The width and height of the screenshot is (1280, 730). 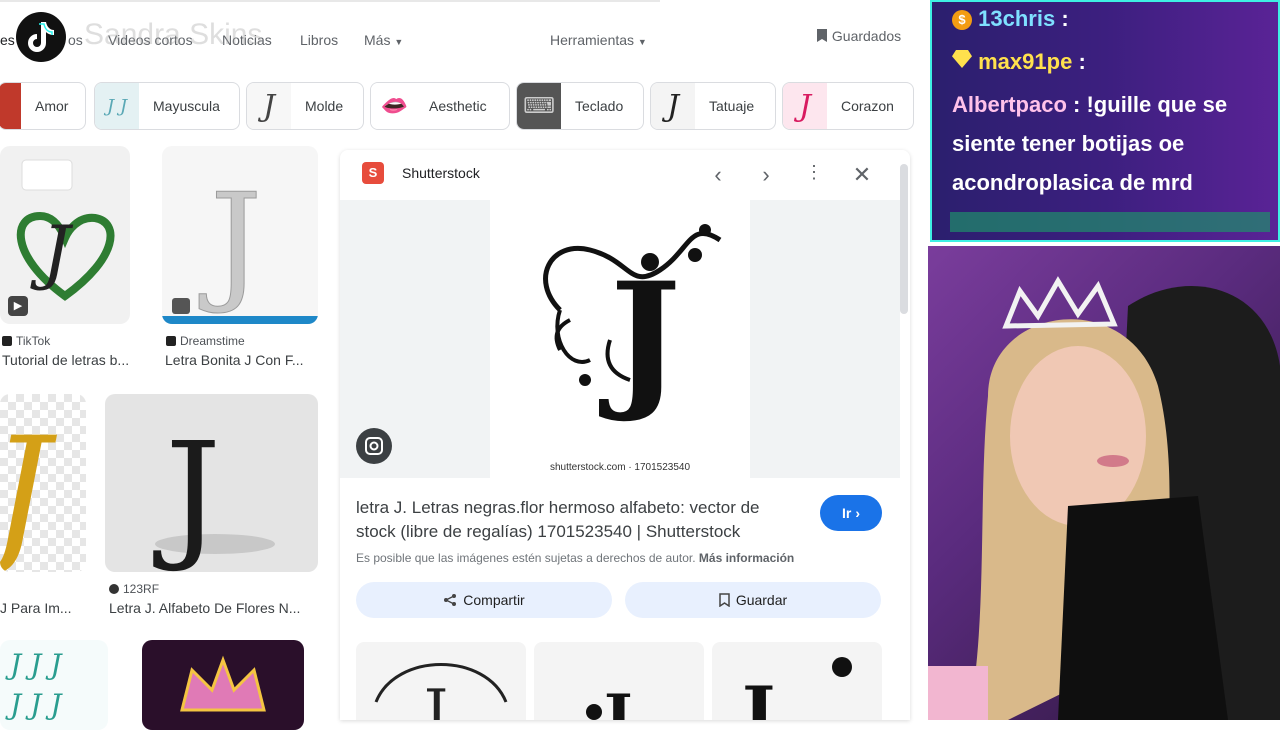 I want to click on lens-search-icon, so click(x=374, y=446).